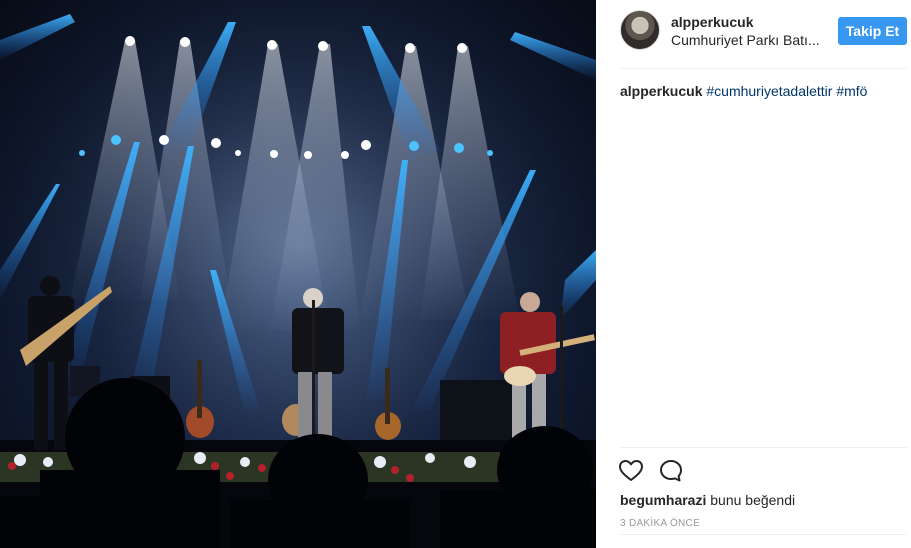  I want to click on heart-icon, so click(631, 471).